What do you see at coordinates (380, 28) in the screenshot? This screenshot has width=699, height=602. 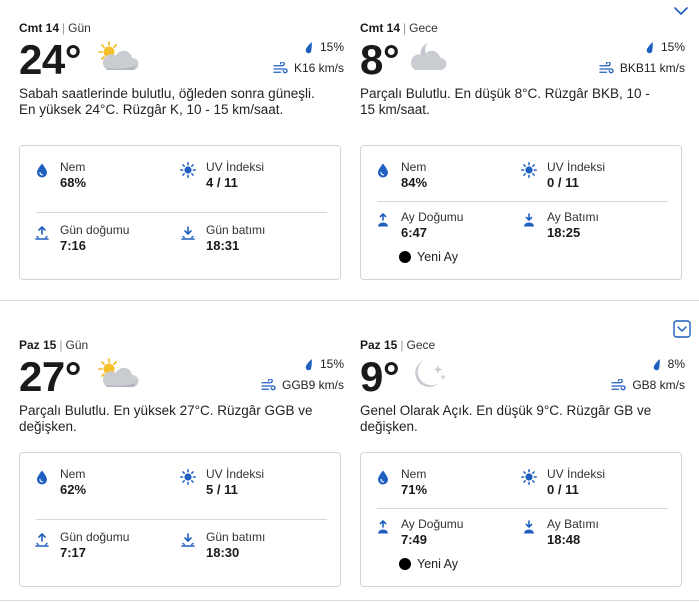 I see `date-label: Cmt 14` at bounding box center [380, 28].